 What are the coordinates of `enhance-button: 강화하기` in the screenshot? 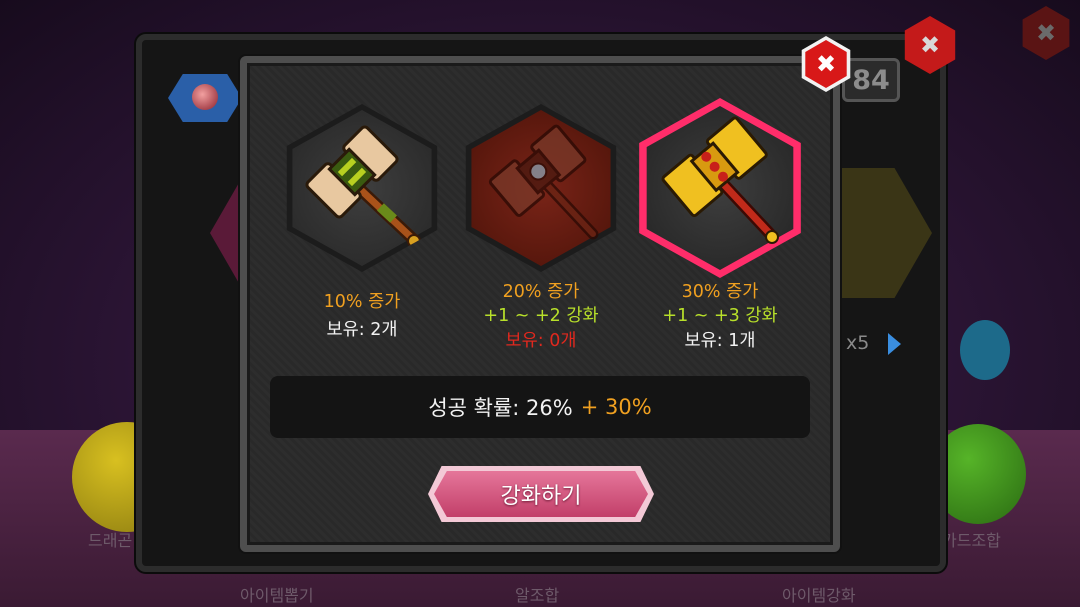 It's located at (541, 494).